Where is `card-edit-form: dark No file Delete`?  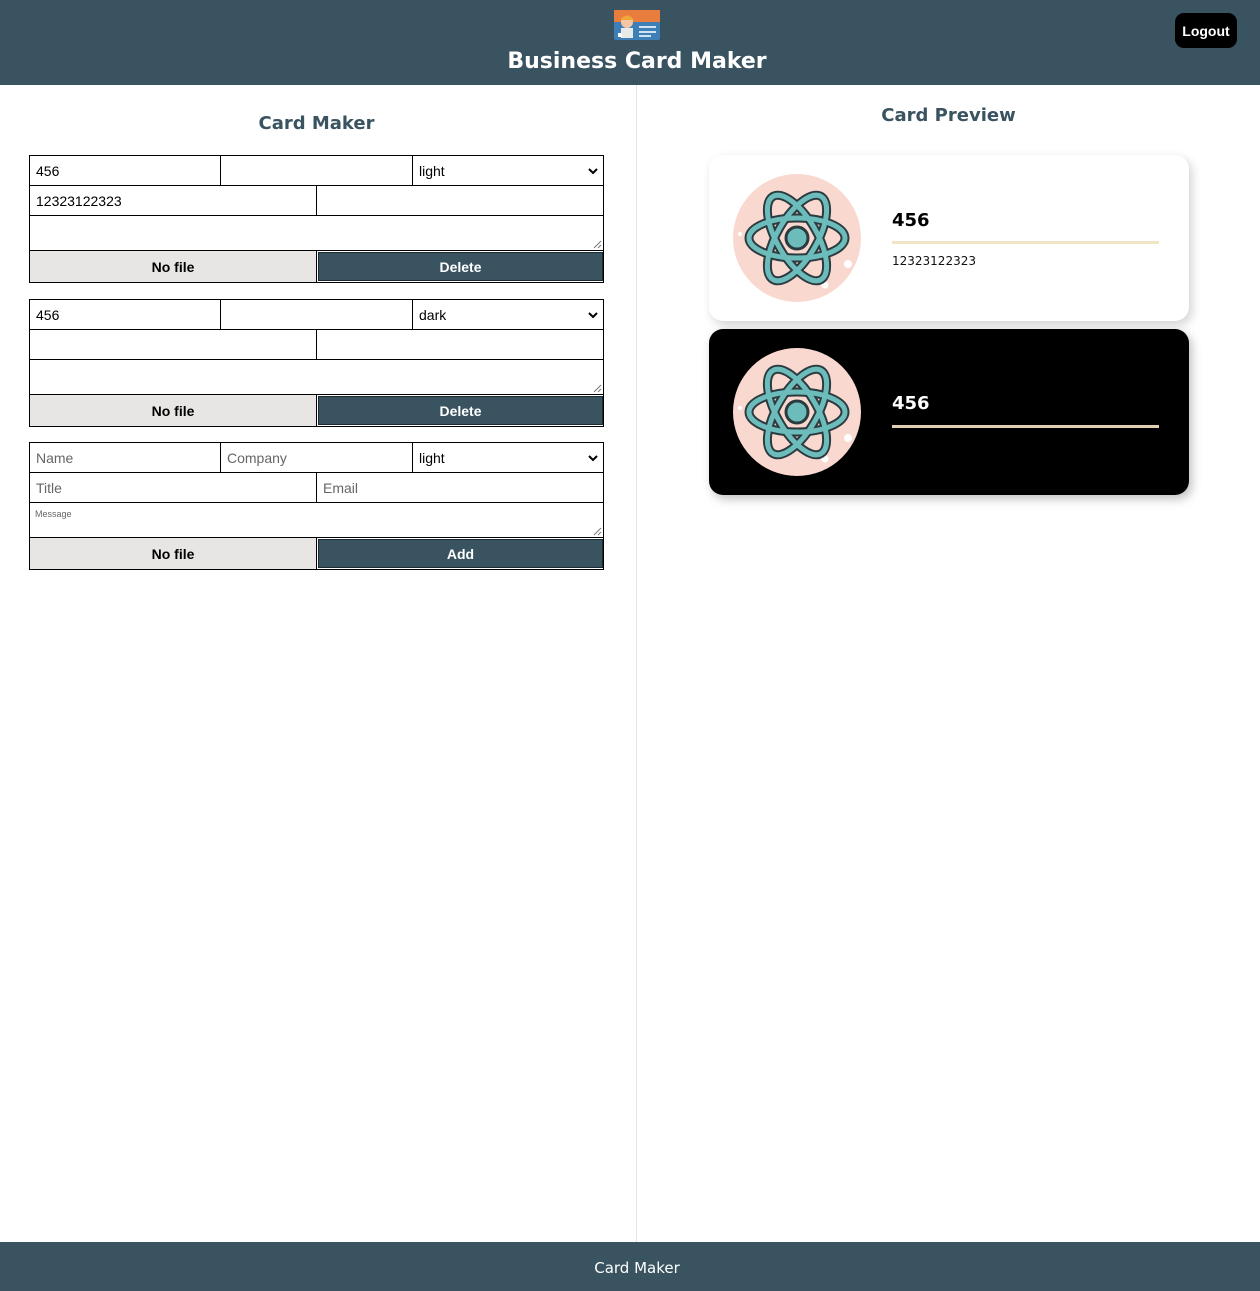 card-edit-form: dark No file Delete is located at coordinates (316, 363).